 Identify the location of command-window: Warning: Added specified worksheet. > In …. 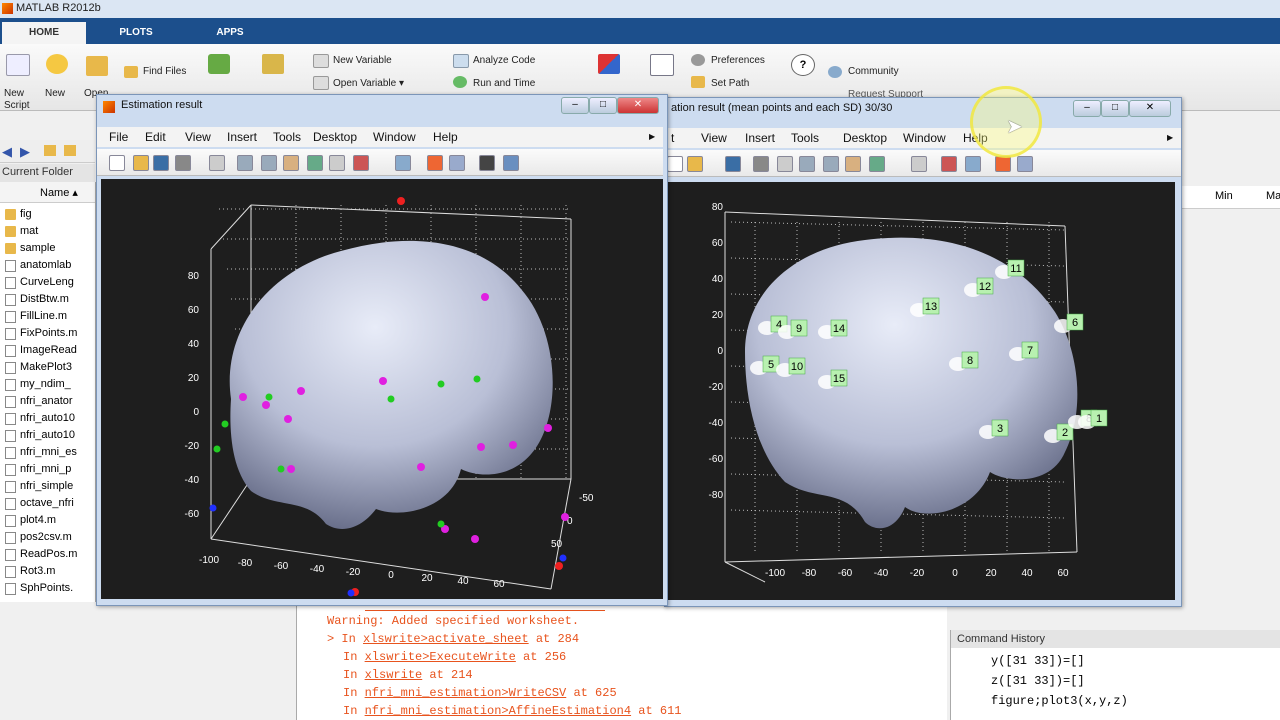
(621, 661).